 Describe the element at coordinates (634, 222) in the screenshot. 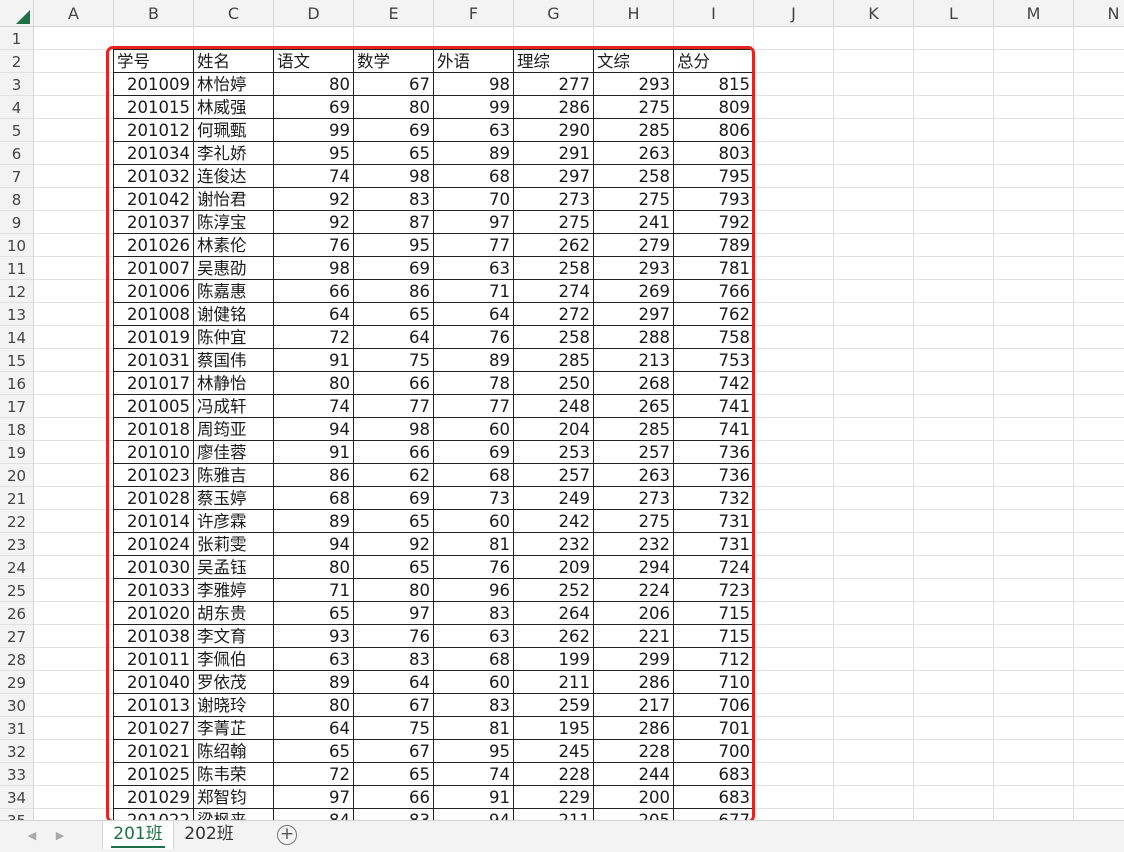

I see `table-cell: 241` at that location.